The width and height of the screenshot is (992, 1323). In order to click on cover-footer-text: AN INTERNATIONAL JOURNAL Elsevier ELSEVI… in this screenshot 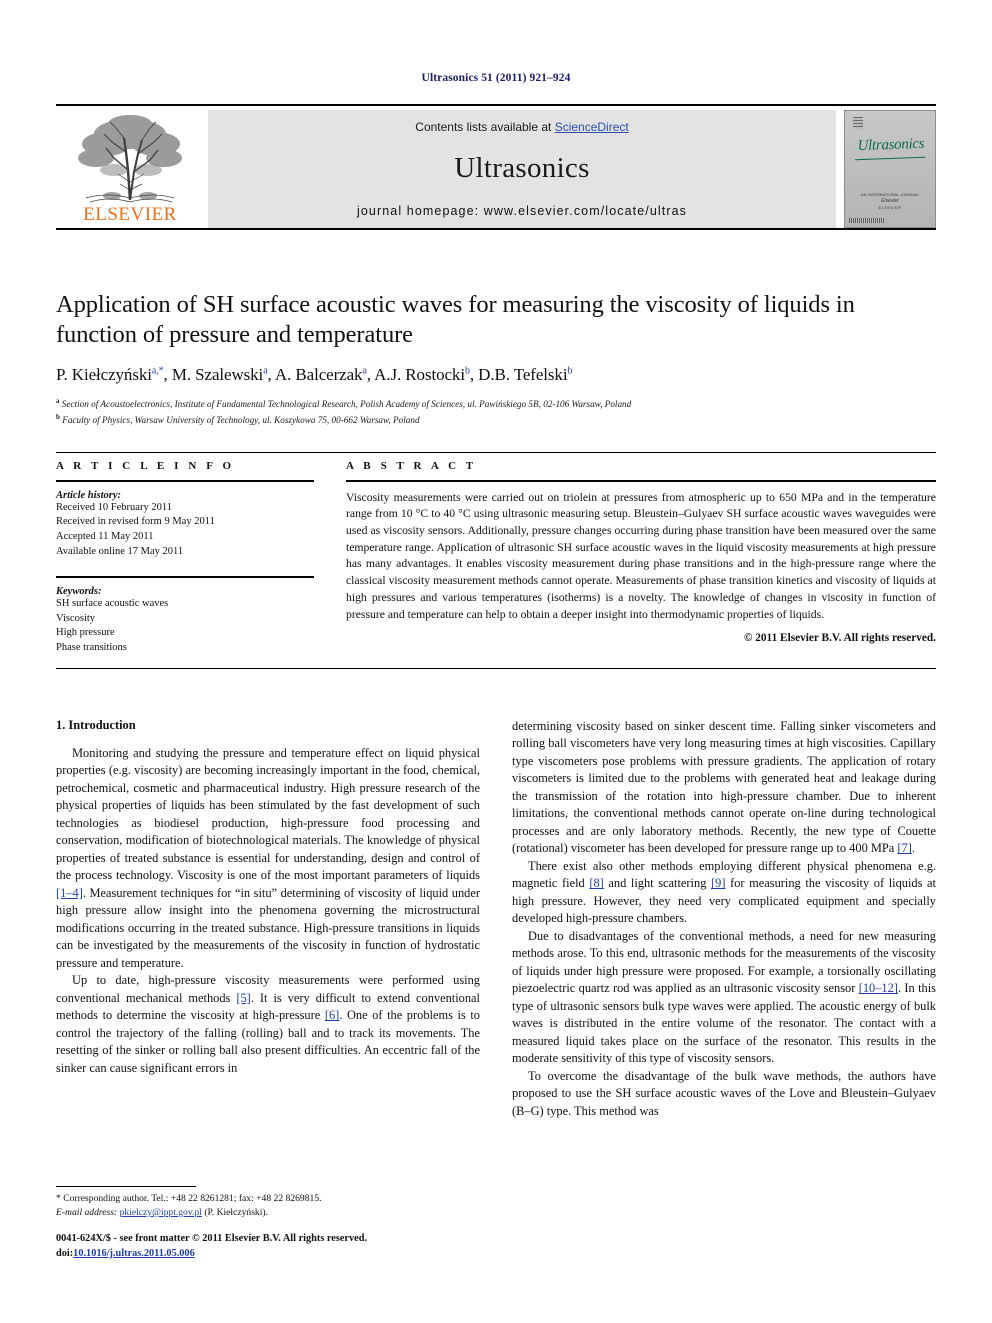, I will do `click(889, 201)`.